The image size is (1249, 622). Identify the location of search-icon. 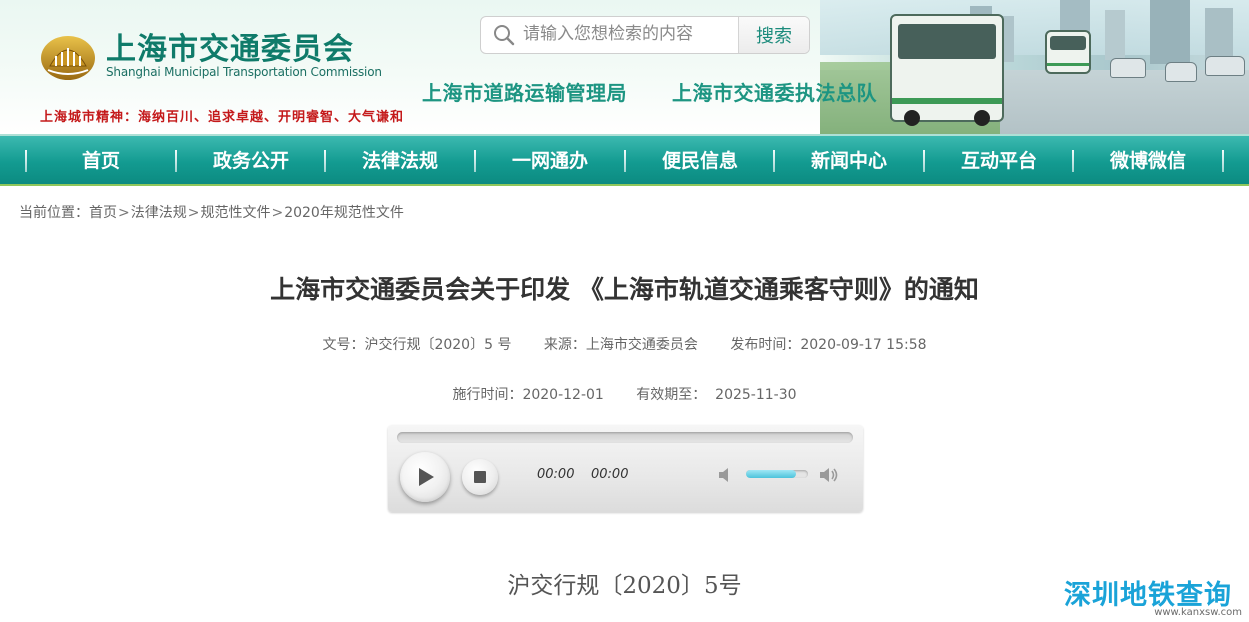
(504, 35).